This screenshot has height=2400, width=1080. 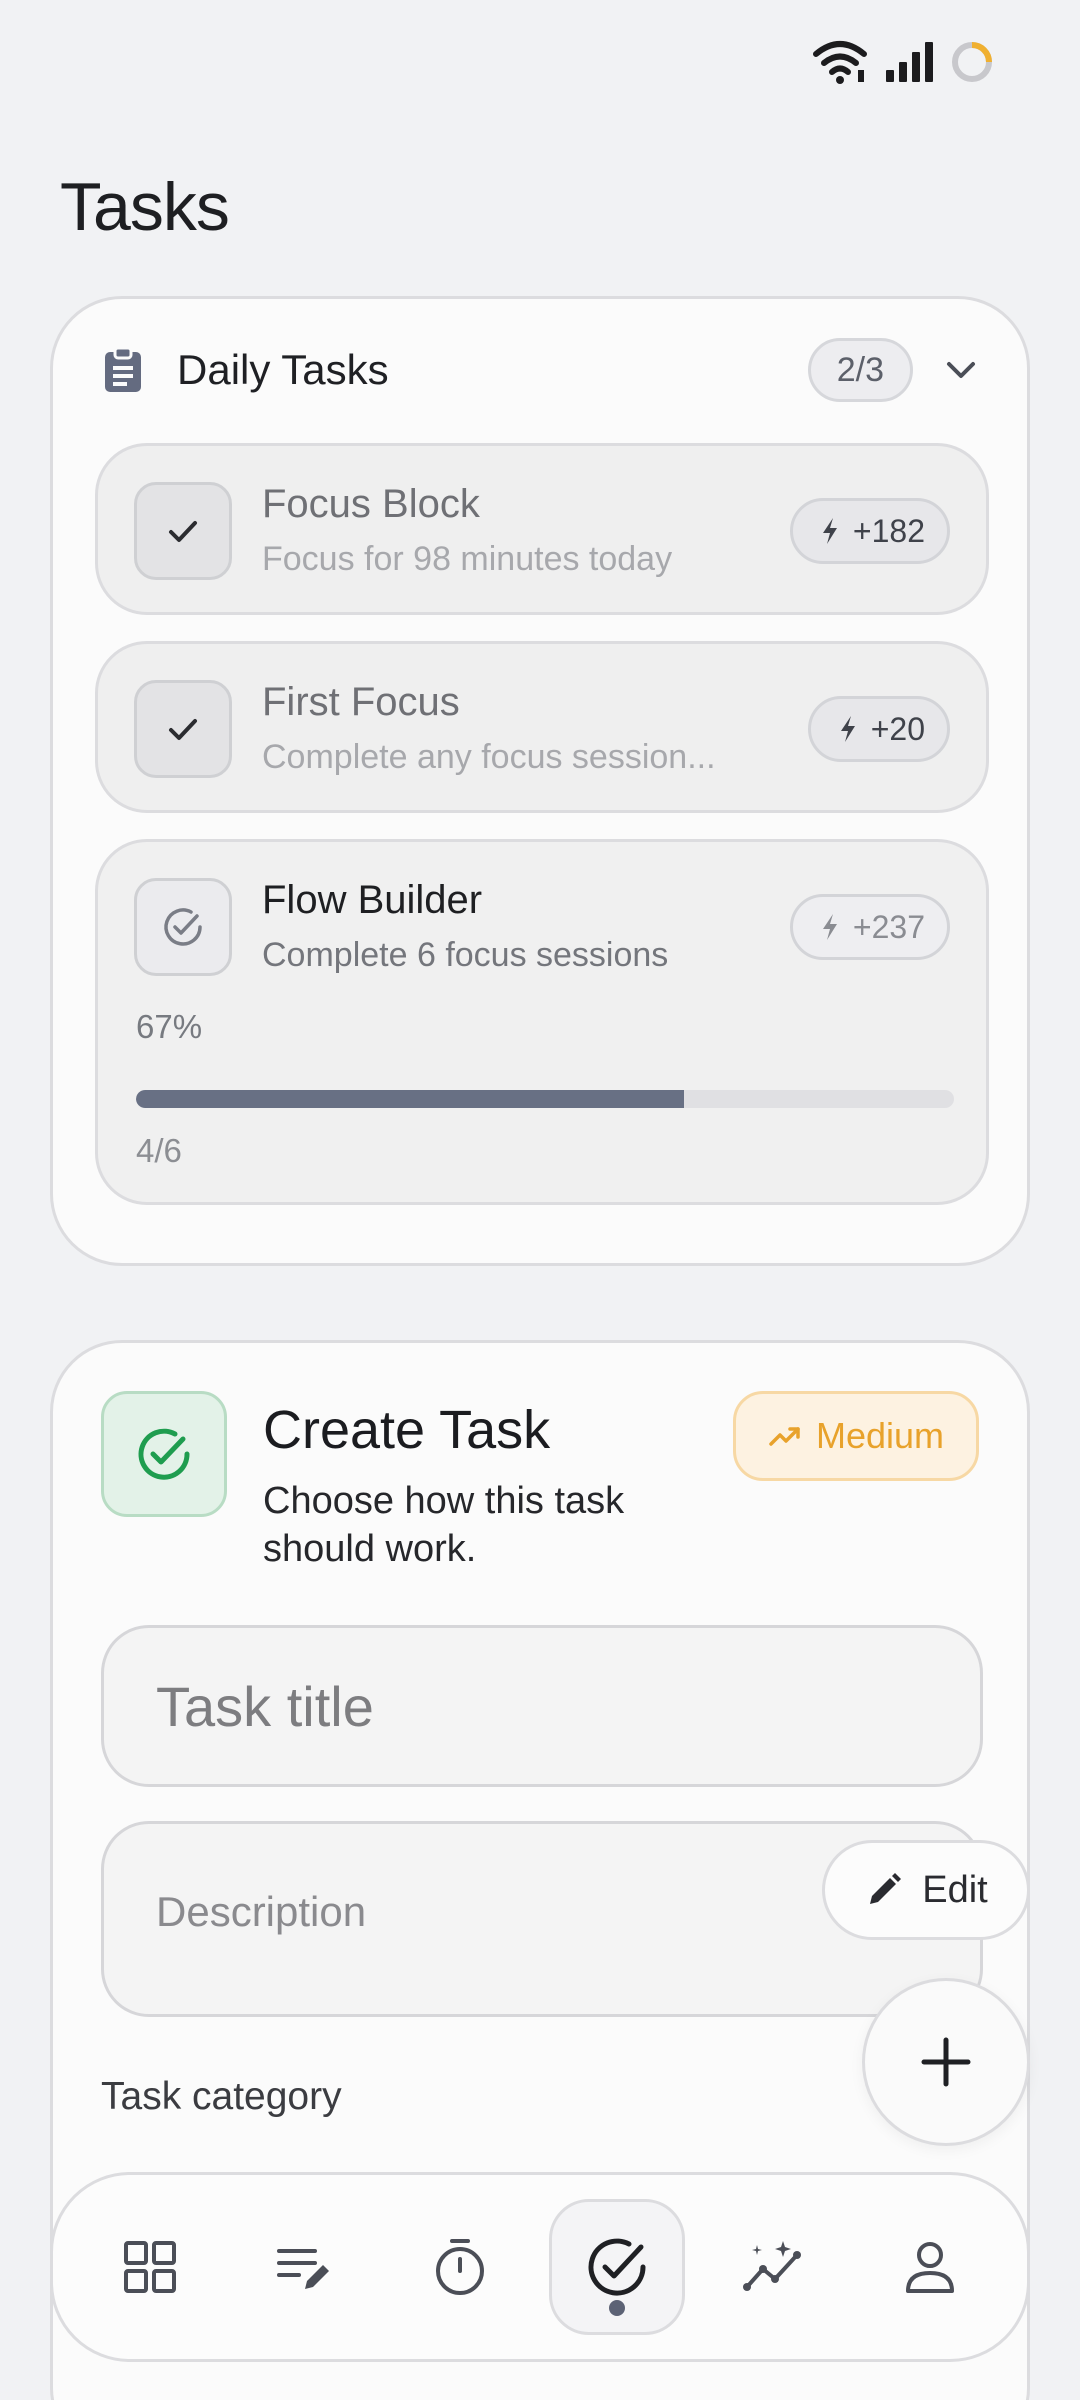 I want to click on create-task-icon-box, so click(x=164, y=1454).